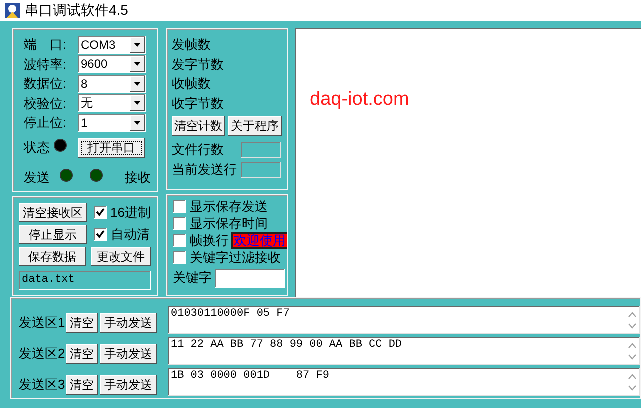 Image resolution: width=641 pixels, height=408 pixels. What do you see at coordinates (138, 177) in the screenshot?
I see `receive-label: 接收` at bounding box center [138, 177].